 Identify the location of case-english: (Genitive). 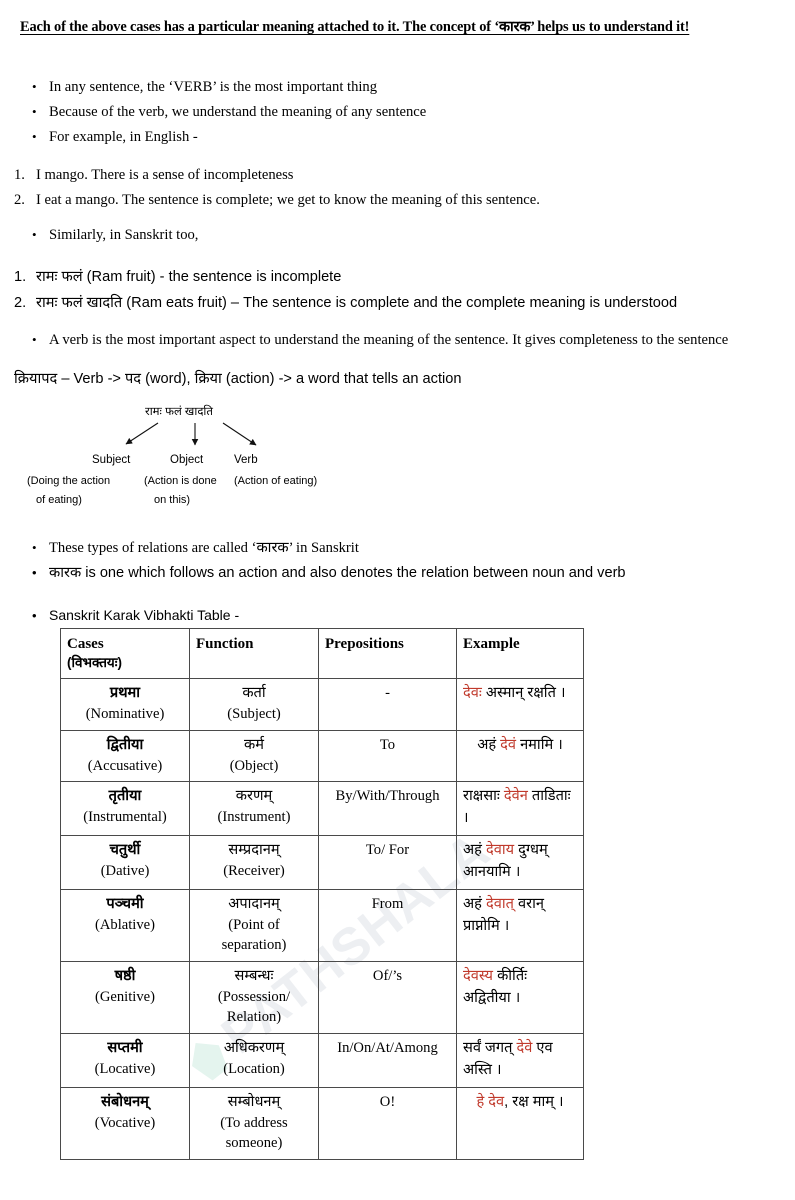
(125, 996).